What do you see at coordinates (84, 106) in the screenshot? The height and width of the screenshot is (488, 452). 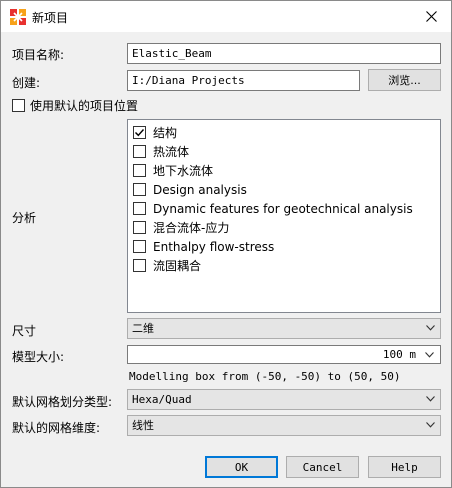 I see `default-location-label: 使用默认的项目位置` at bounding box center [84, 106].